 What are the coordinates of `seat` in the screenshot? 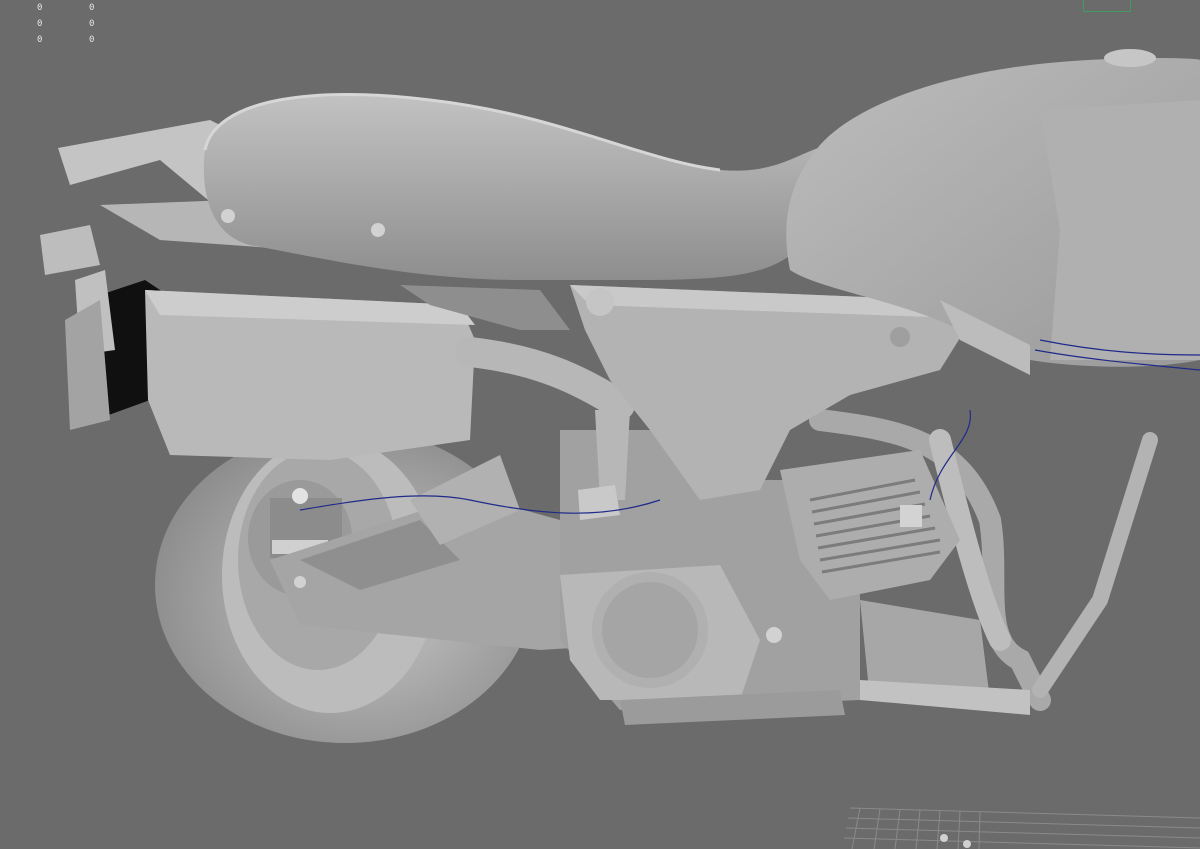 It's located at (516, 187).